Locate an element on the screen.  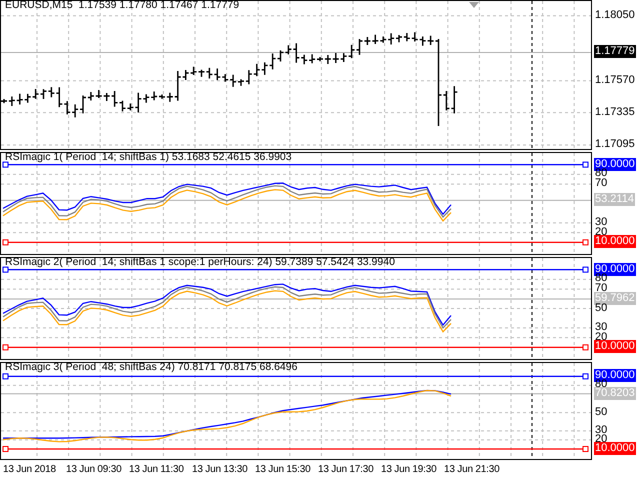
time-label: 13 Jun 11:30 is located at coordinates (157, 470).